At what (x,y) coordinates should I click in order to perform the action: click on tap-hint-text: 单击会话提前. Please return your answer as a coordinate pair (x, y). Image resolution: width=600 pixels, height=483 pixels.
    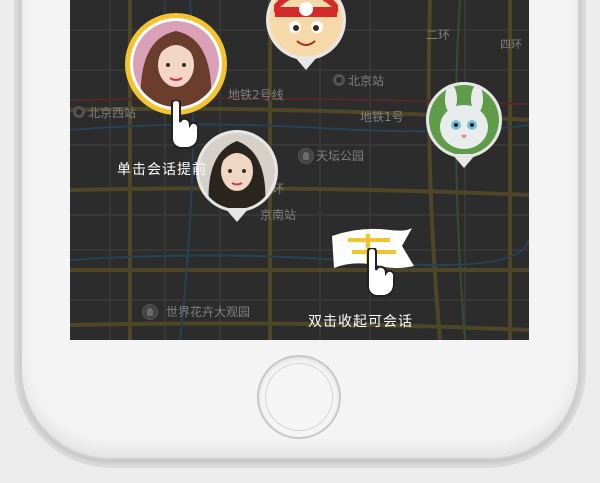
    Looking at the image, I should click on (162, 170).